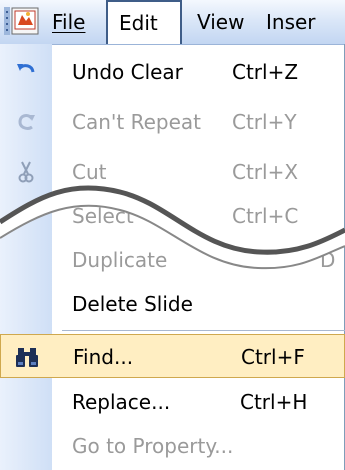 This screenshot has height=470, width=345. Describe the element at coordinates (138, 23) in the screenshot. I see `menu-edit-label: Edit` at that location.